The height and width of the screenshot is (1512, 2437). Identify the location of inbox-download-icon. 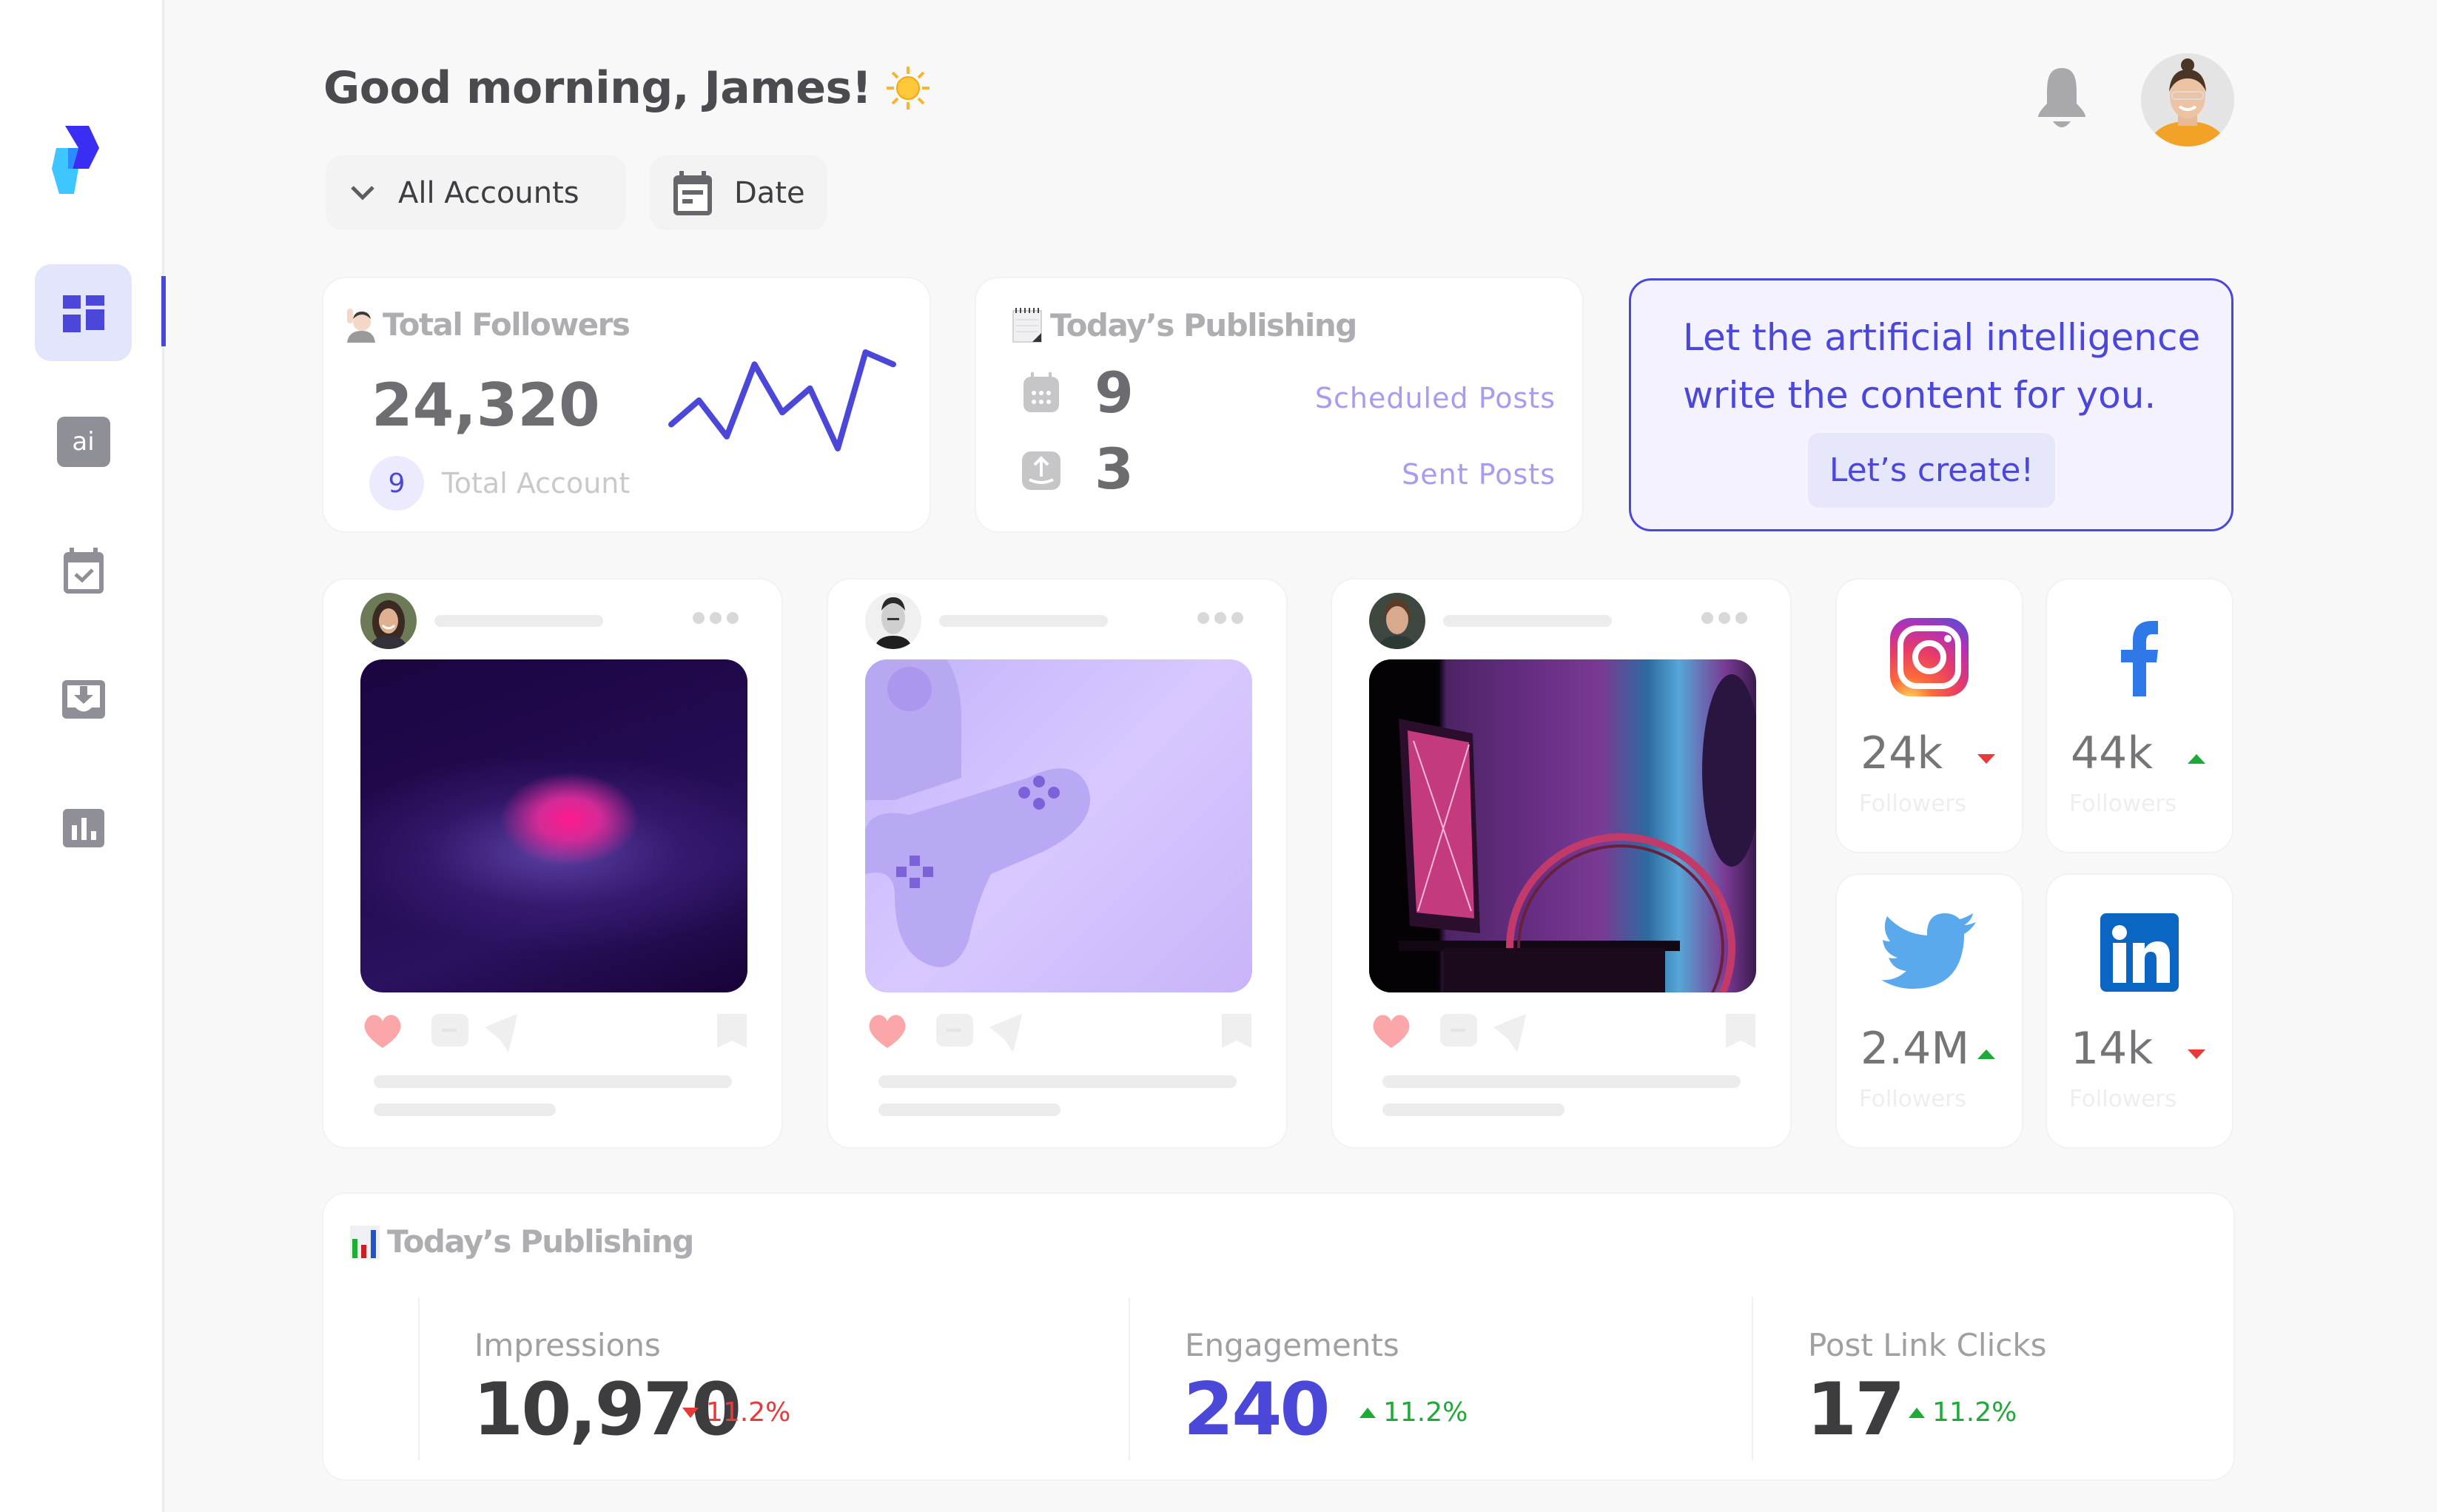
(83, 699).